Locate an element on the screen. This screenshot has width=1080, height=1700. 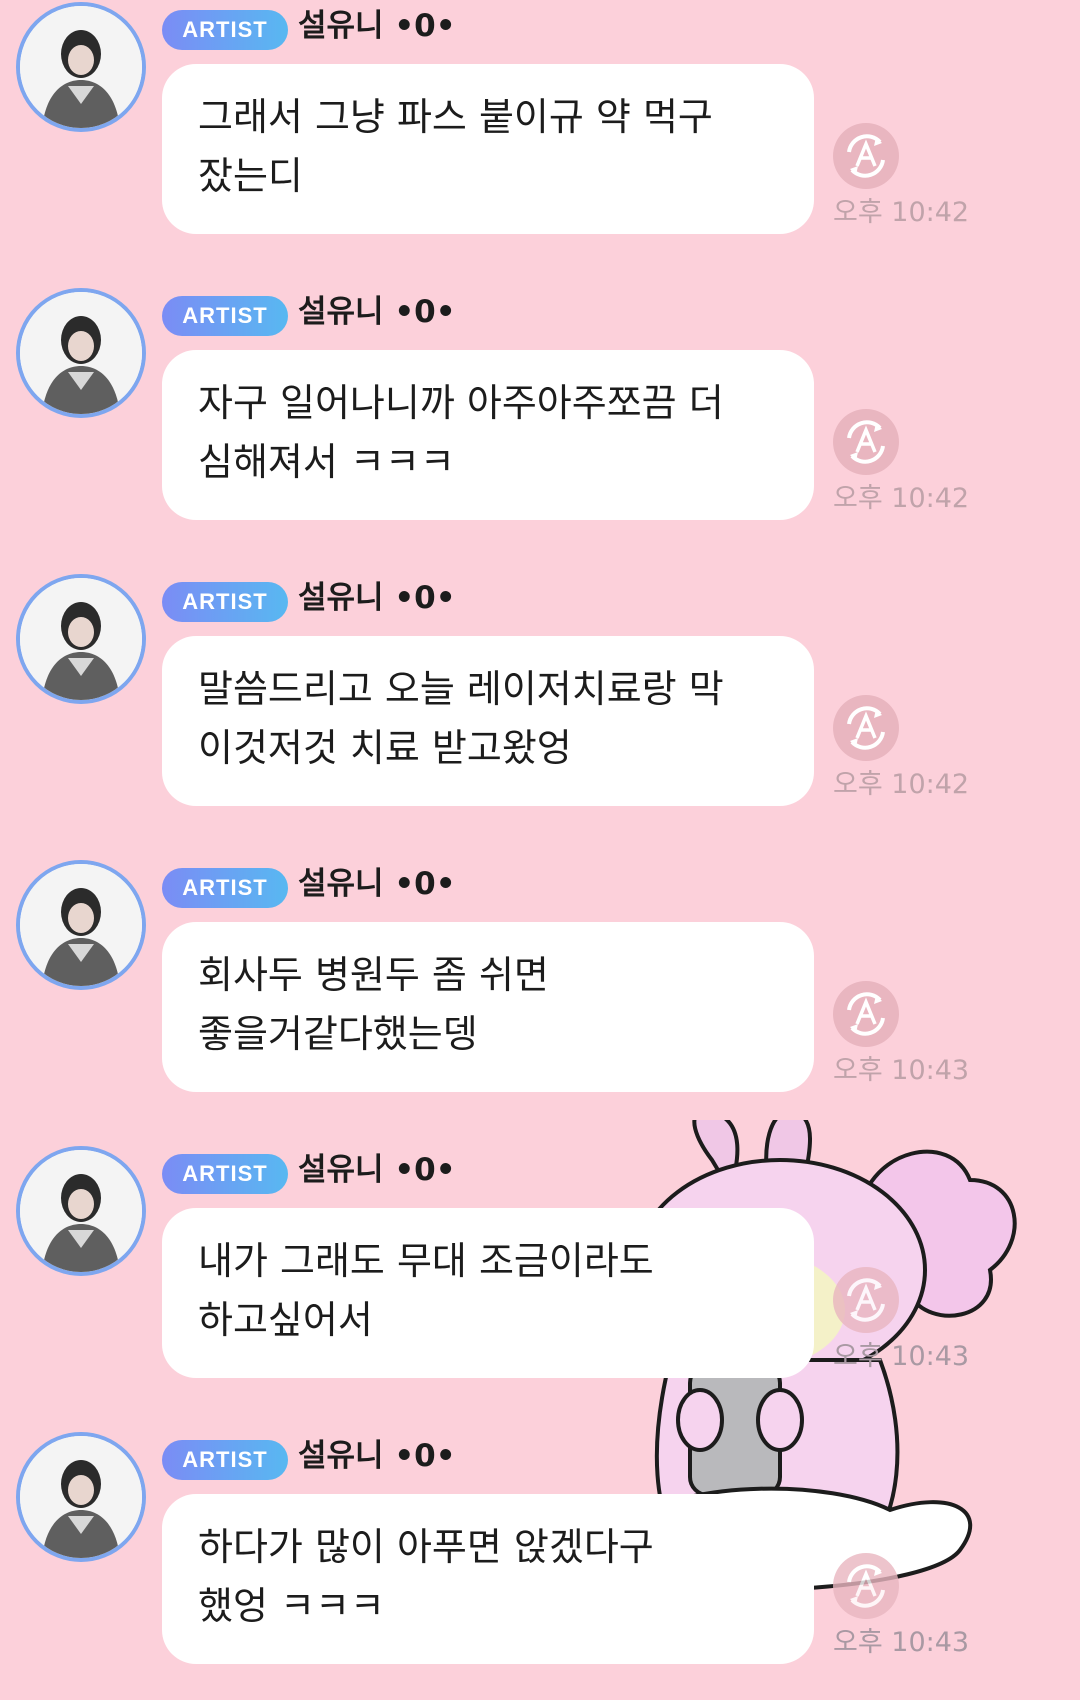
message-bubble: 말씀드리고 오늘 레이저치료랑 막 이것저것 치료 받고왔엉 is located at coordinates (488, 721).